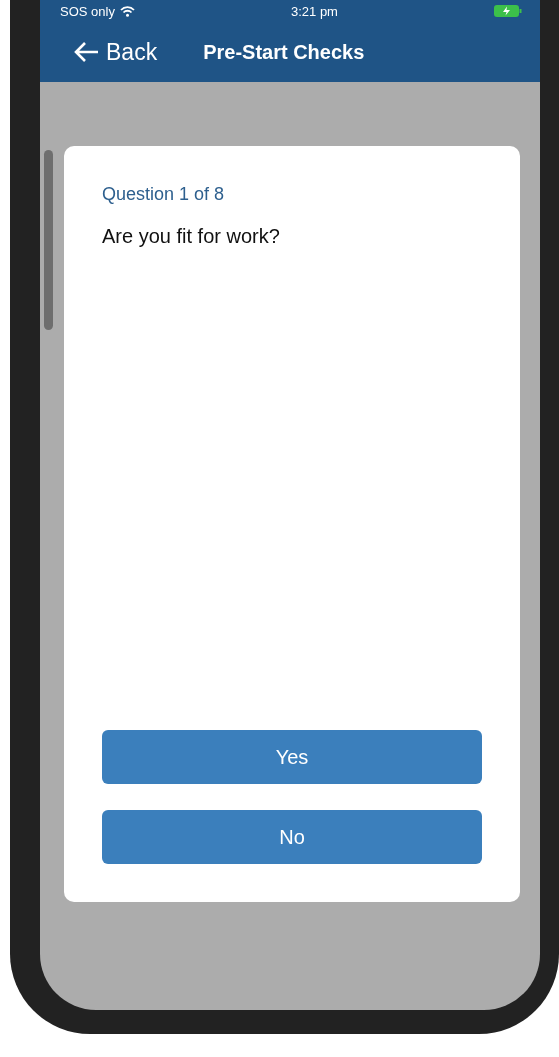 The image size is (559, 1057). Describe the element at coordinates (191, 236) in the screenshot. I see `question-text: Are you fit for work?` at that location.